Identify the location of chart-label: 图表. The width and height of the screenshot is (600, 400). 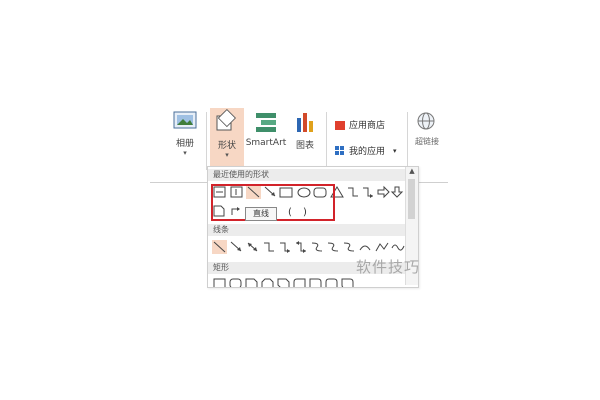
(304, 146).